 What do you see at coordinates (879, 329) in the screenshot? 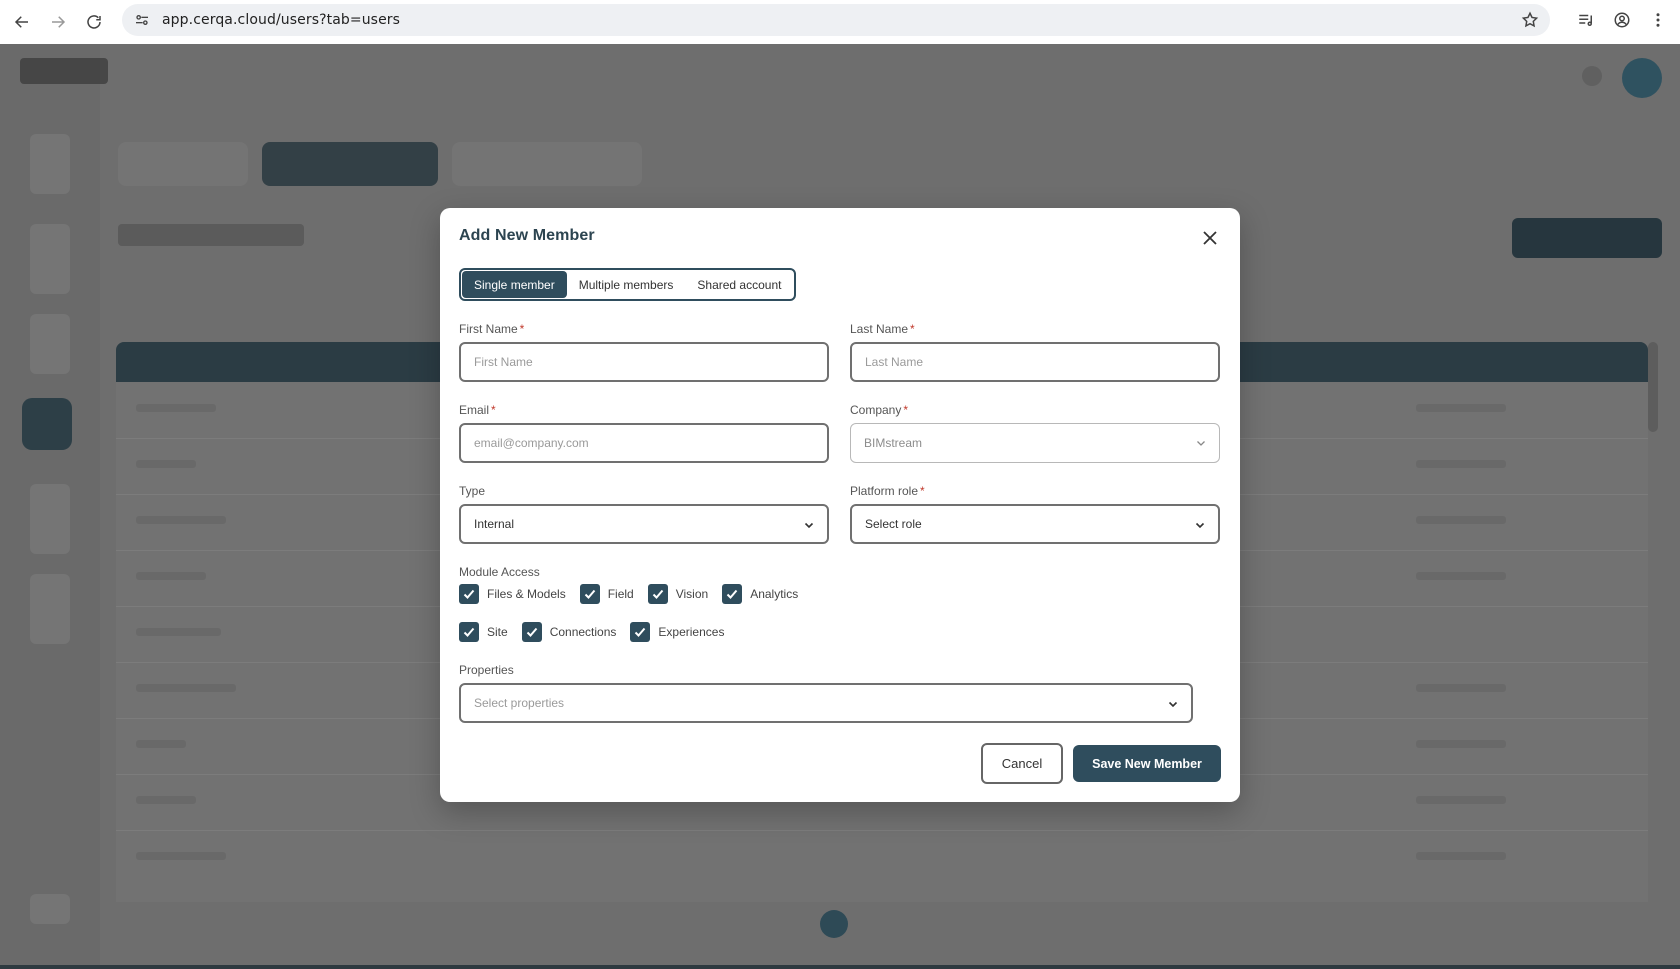
I see `last-name-label-text: Last Name` at bounding box center [879, 329].